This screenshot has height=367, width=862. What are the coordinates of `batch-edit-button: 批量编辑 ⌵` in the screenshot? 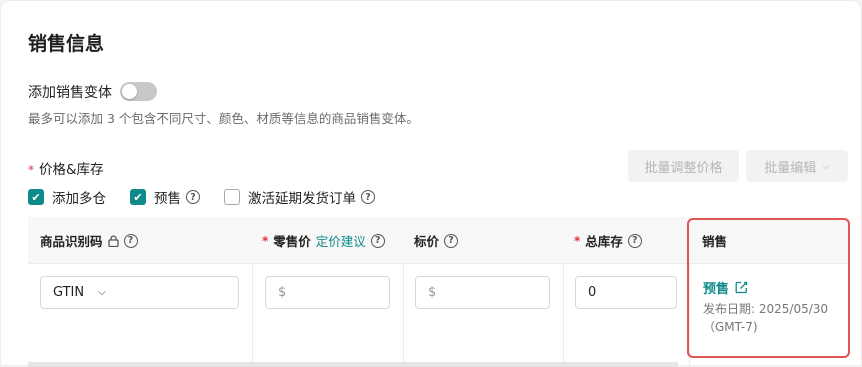 It's located at (797, 166).